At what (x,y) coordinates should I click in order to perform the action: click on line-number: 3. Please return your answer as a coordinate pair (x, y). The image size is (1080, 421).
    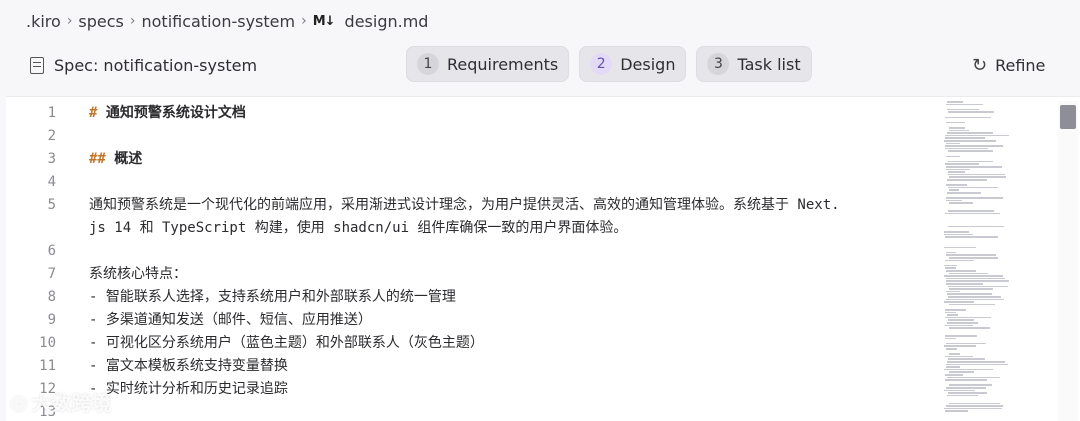
    Looking at the image, I should click on (51, 159).